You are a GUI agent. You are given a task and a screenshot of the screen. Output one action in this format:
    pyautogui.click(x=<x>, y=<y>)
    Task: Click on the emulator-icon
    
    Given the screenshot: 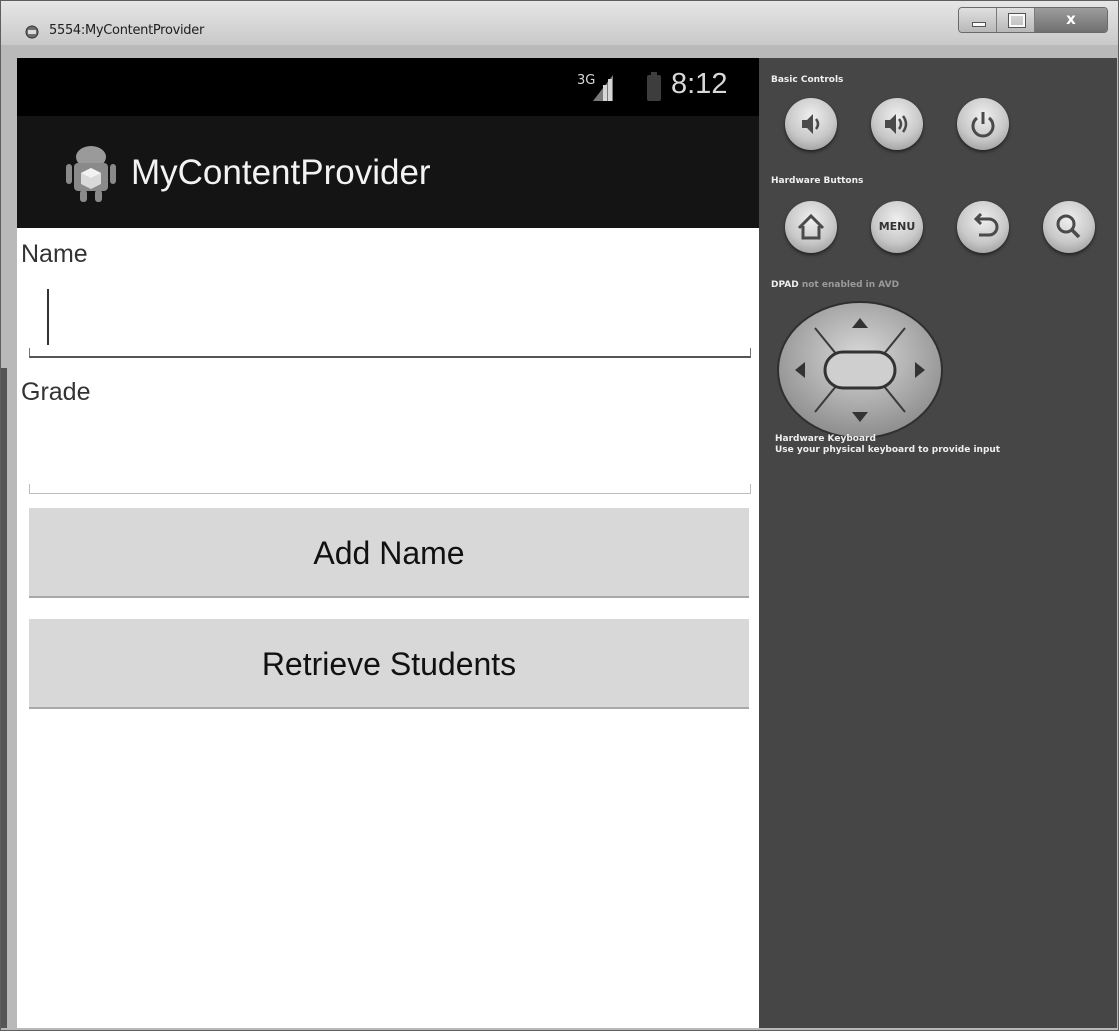 What is the action you would take?
    pyautogui.click(x=32, y=32)
    